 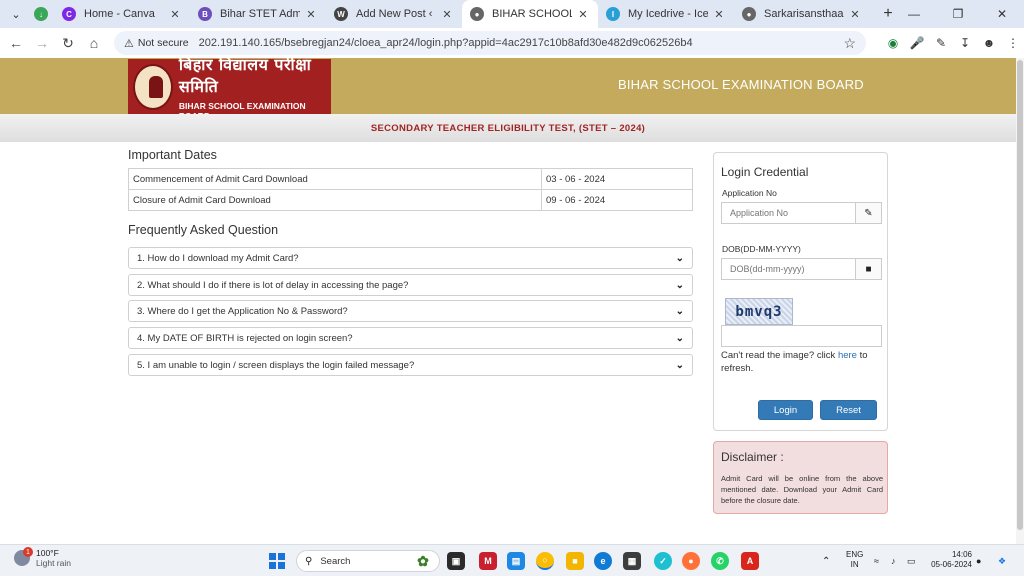 I want to click on captcha-input, so click(x=801, y=336).